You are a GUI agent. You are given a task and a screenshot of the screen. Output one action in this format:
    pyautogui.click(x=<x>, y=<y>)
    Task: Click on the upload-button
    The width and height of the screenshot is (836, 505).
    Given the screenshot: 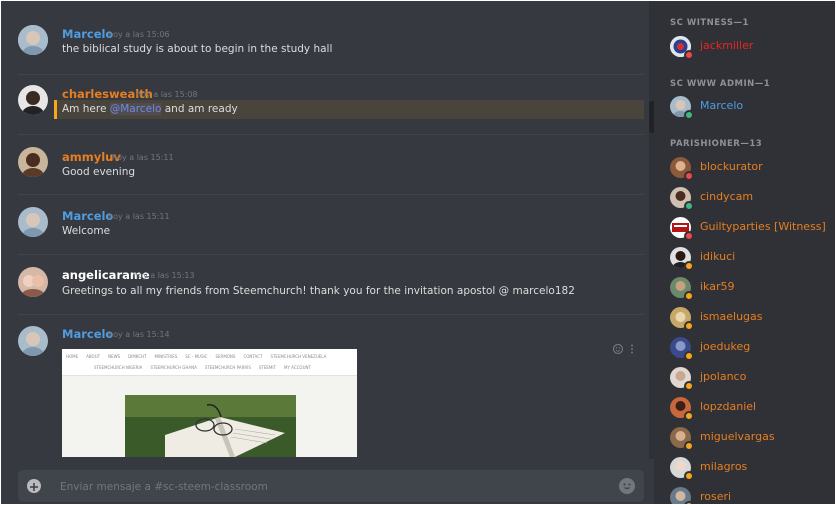 What is the action you would take?
    pyautogui.click(x=34, y=486)
    